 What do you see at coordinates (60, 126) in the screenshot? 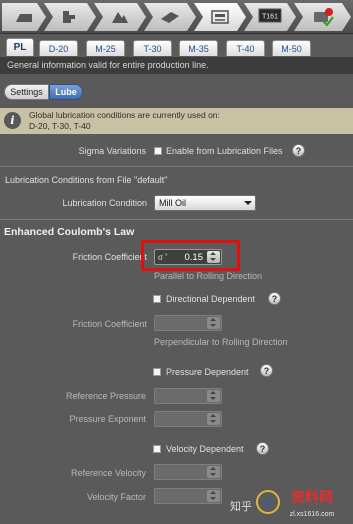
I see `notice-line-2: D-20, T-30, T-40` at bounding box center [60, 126].